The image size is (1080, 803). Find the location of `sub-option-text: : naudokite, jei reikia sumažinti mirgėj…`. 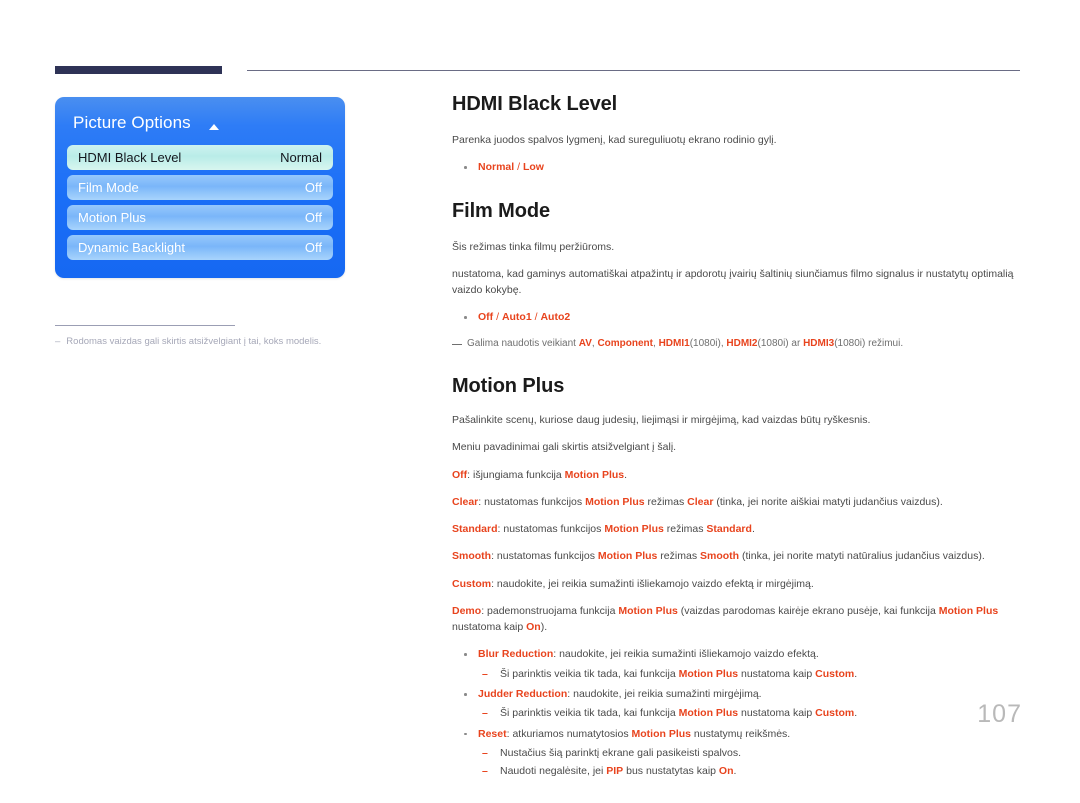

sub-option-text: : naudokite, jei reikia sumažinti mirgėj… is located at coordinates (664, 694).